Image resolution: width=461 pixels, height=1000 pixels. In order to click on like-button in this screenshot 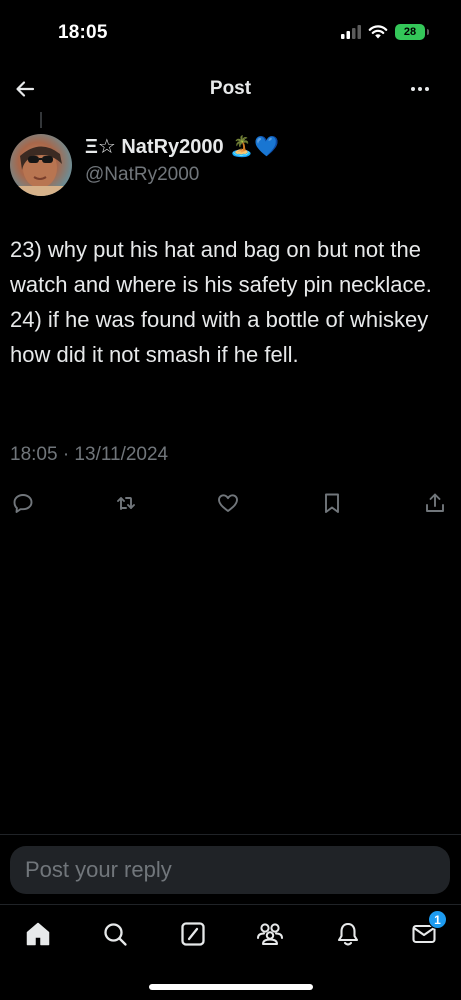, I will do `click(228, 503)`.